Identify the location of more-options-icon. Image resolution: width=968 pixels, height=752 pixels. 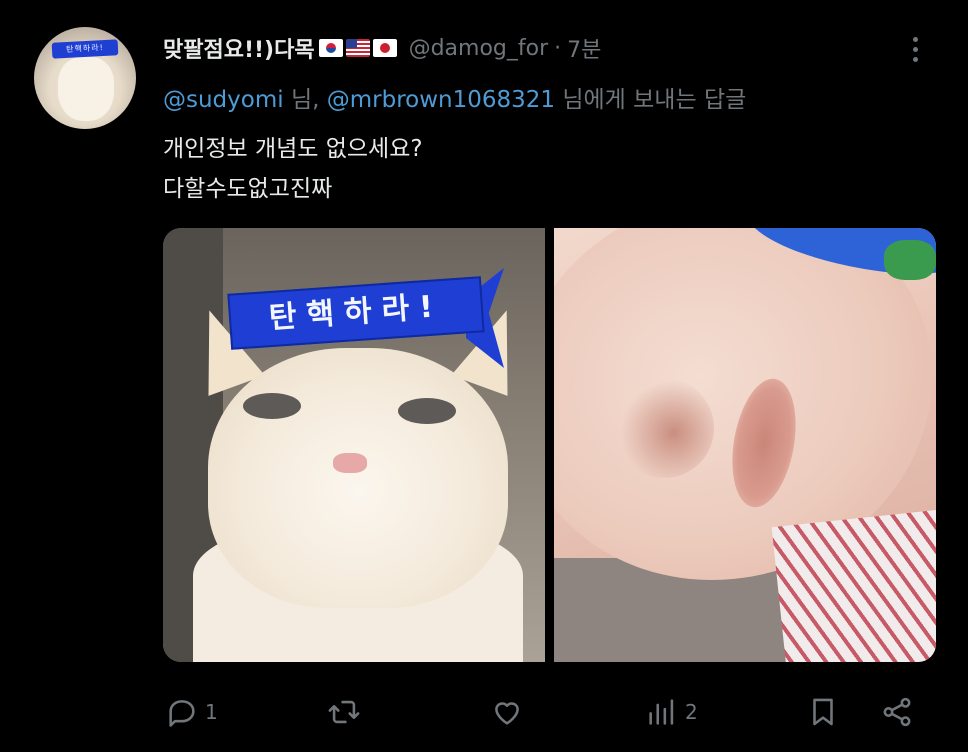
(915, 49).